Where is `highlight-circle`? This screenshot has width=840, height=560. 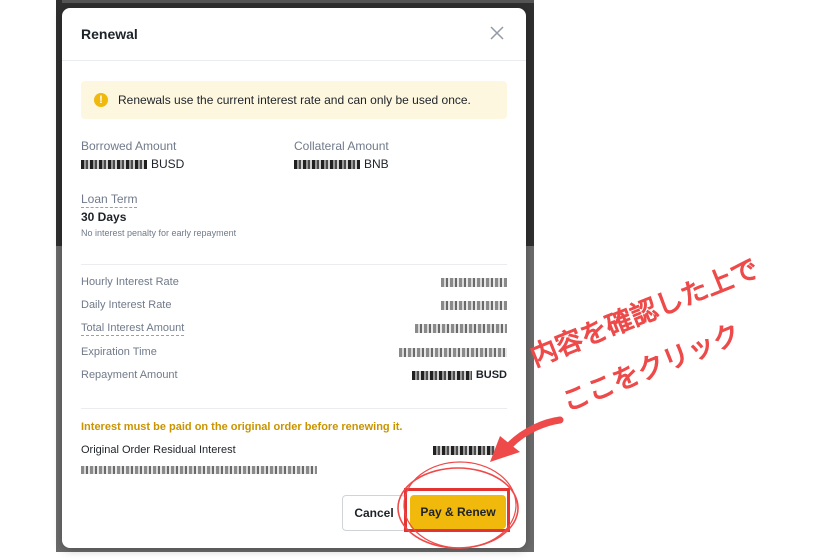
highlight-circle is located at coordinates (458, 508).